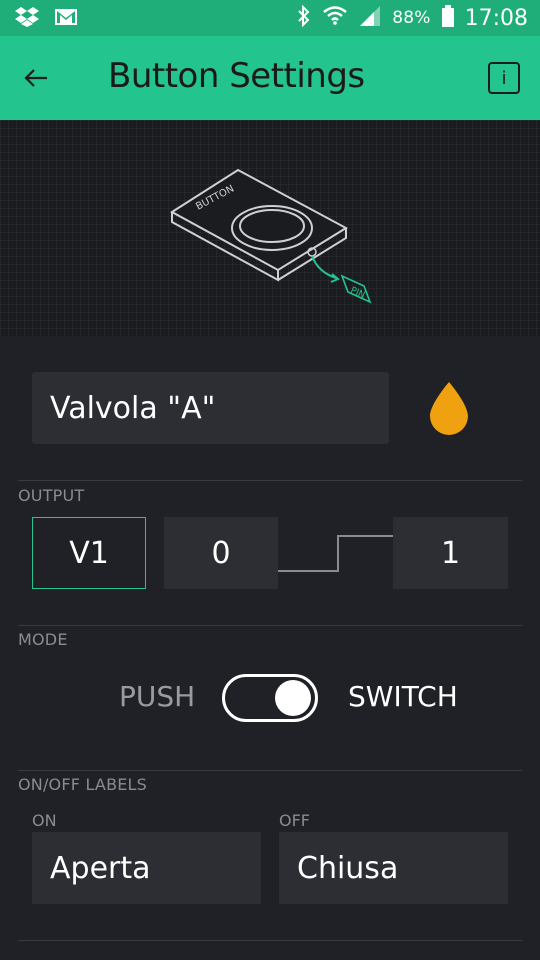 The height and width of the screenshot is (960, 540). I want to click on page-title: Button Settings, so click(236, 76).